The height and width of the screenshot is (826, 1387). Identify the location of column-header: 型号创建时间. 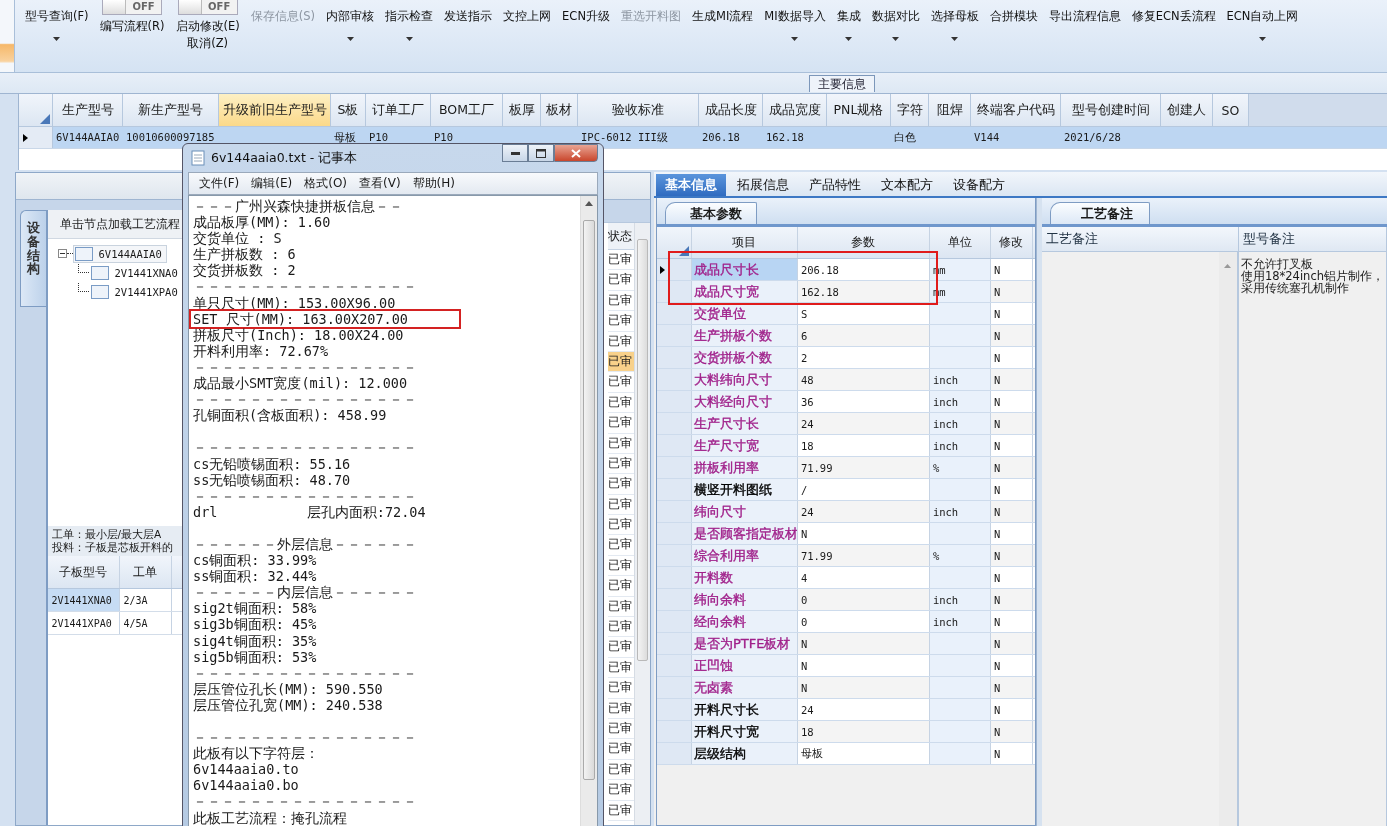
(1111, 110).